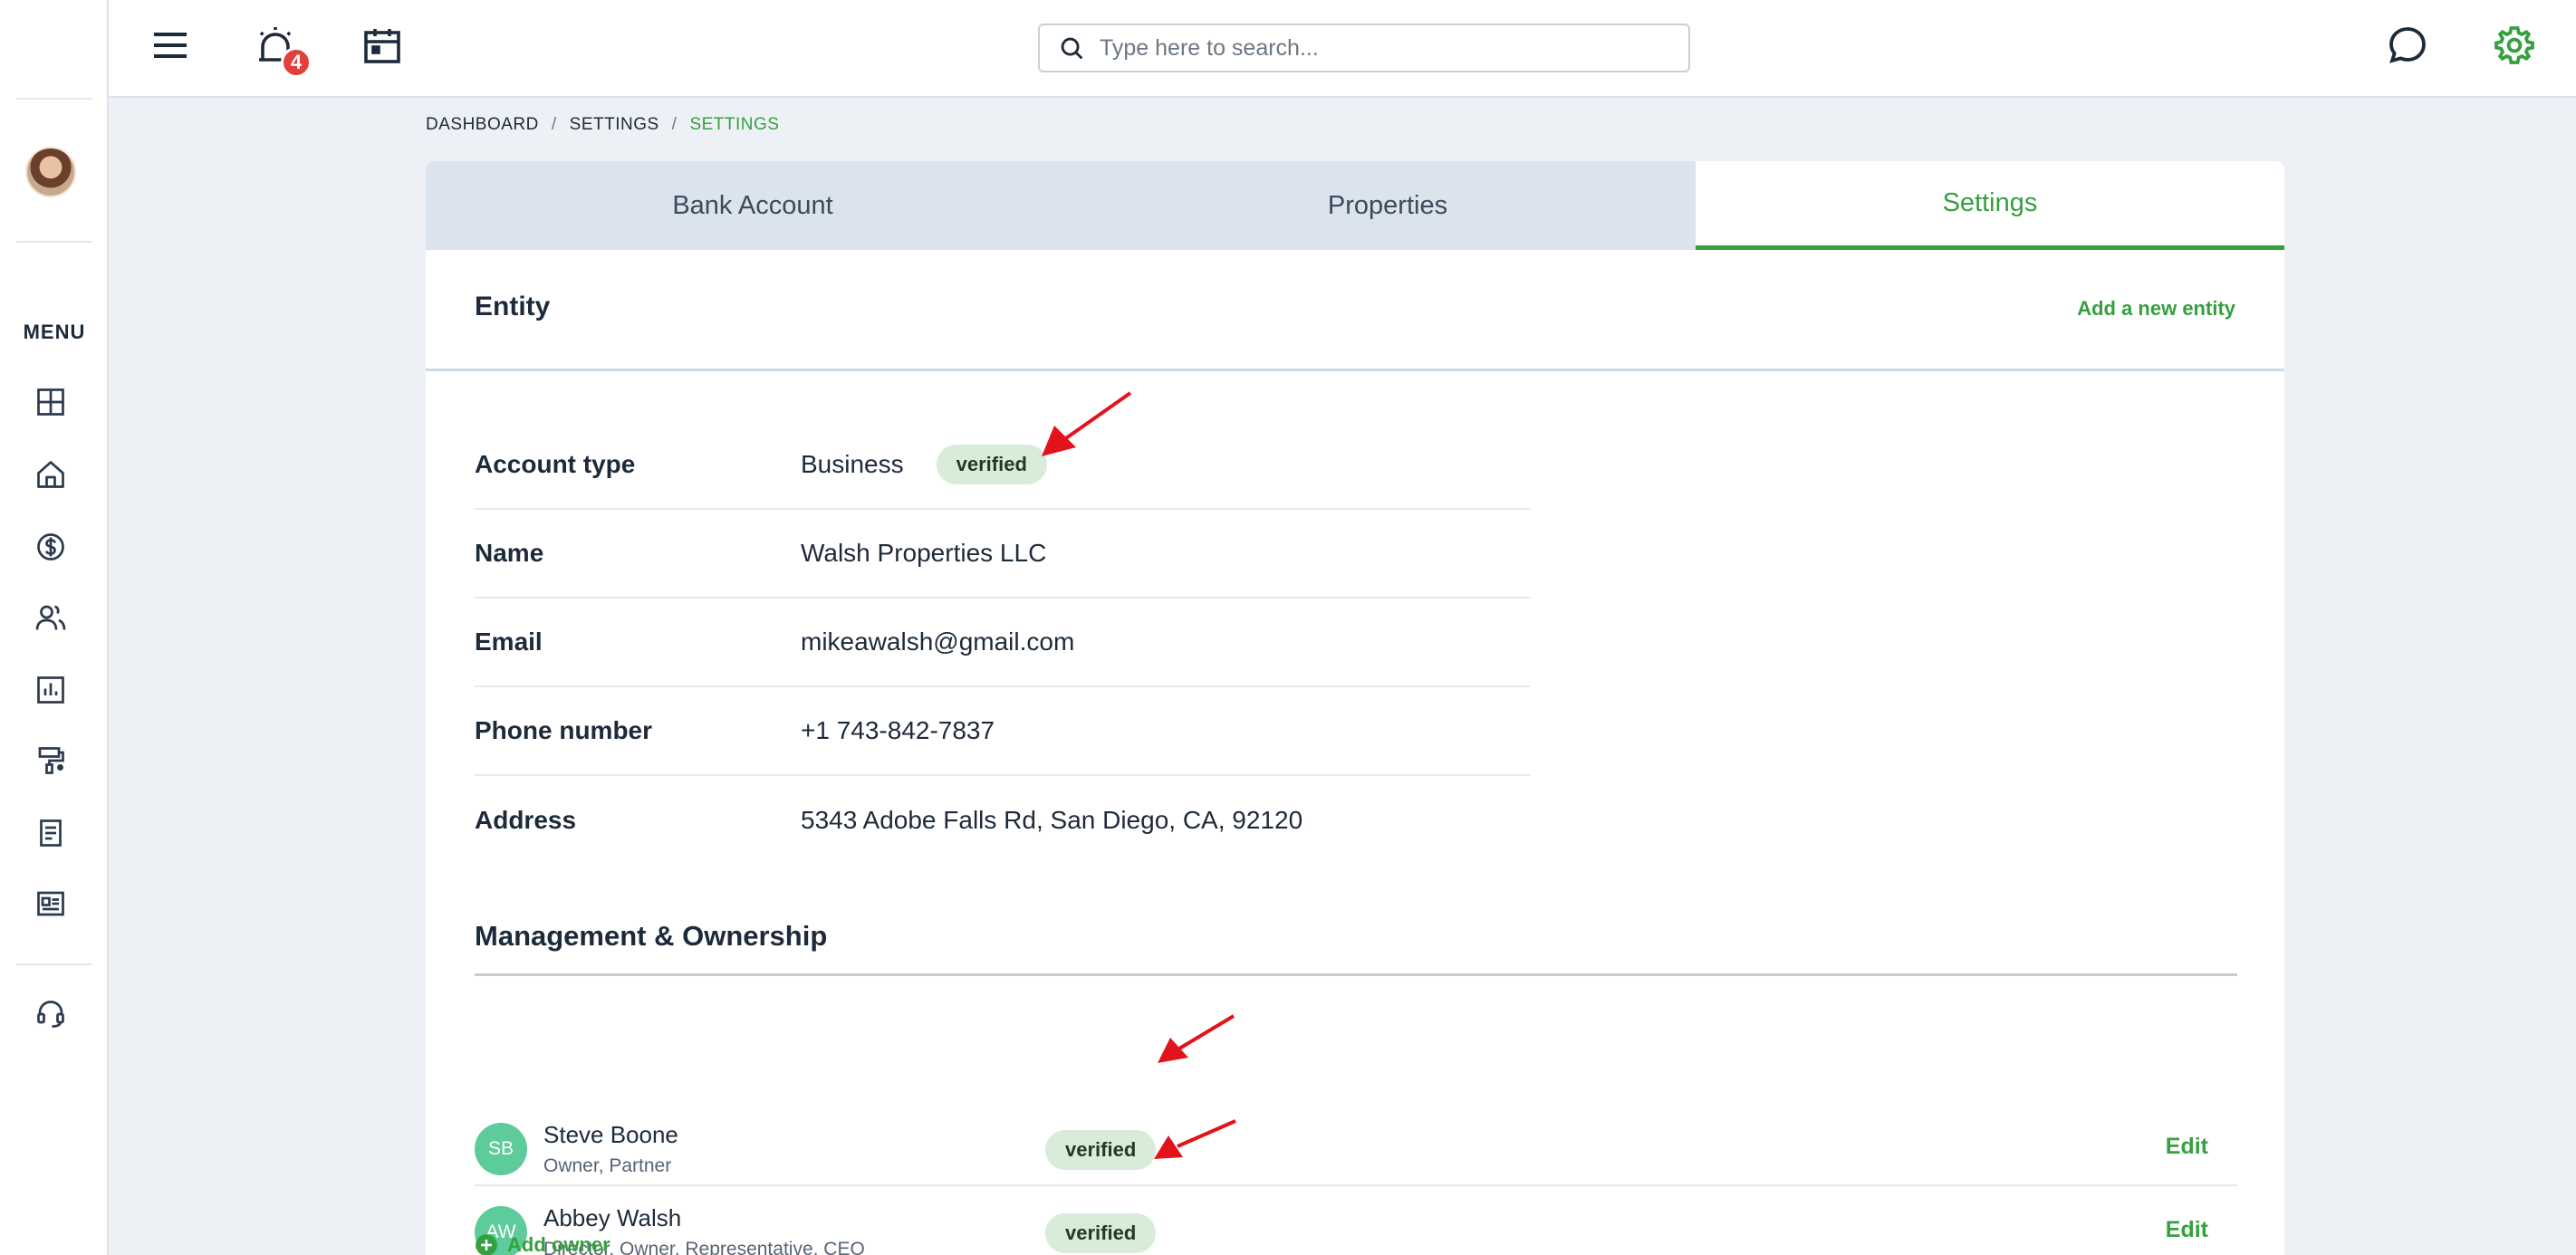 Image resolution: width=2576 pixels, height=1255 pixels. Describe the element at coordinates (555, 464) in the screenshot. I see `field-label: Account type` at that location.